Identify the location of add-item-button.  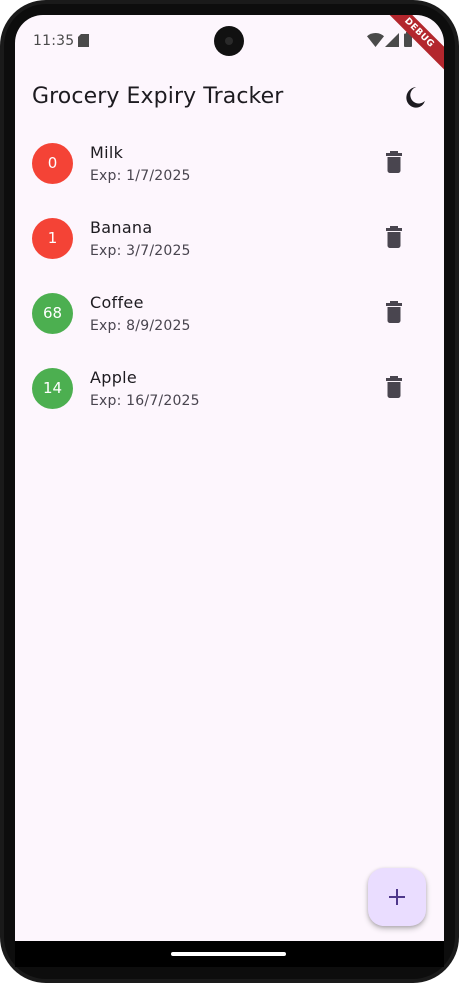
(397, 897).